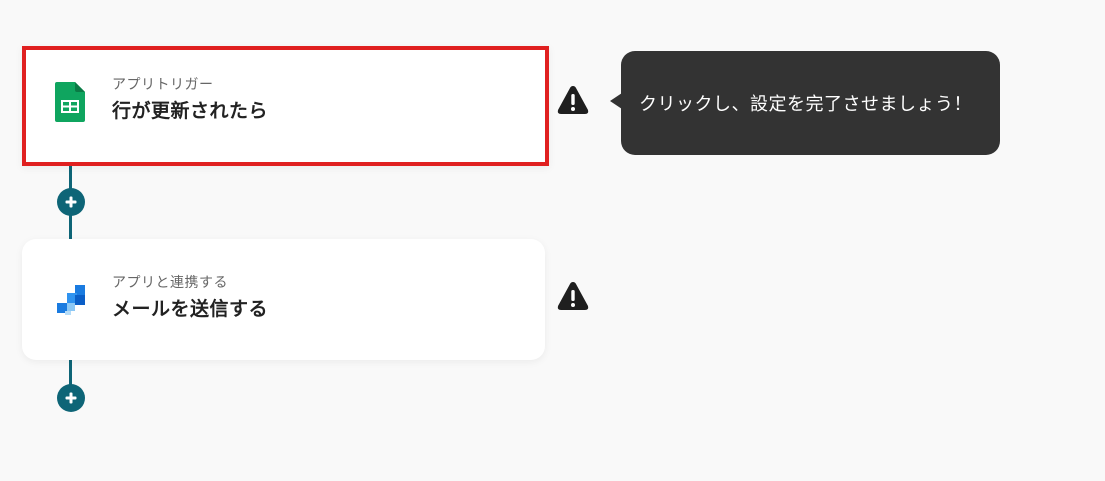 The width and height of the screenshot is (1105, 481). Describe the element at coordinates (190, 309) in the screenshot. I see `step-title: メールを送信する` at that location.